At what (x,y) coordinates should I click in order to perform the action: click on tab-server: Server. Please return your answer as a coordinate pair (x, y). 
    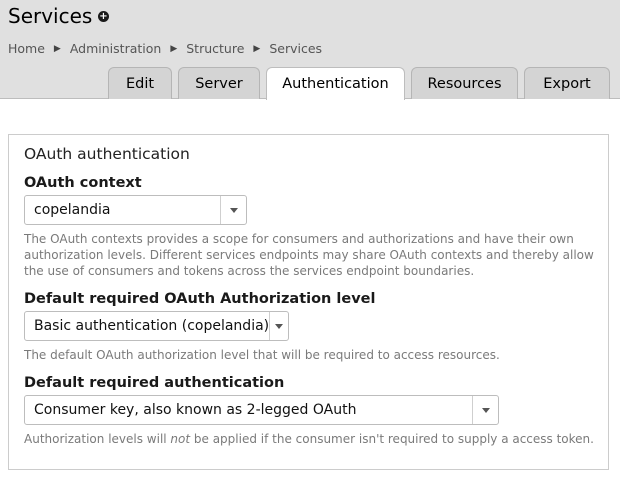
    Looking at the image, I should click on (219, 83).